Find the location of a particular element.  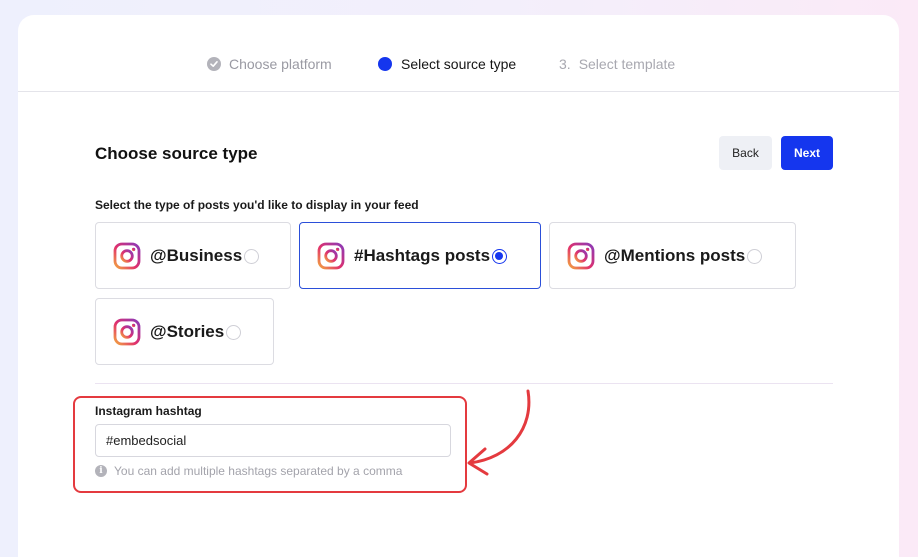

hashtag-field-label: Instagram hashtag is located at coordinates (148, 411).